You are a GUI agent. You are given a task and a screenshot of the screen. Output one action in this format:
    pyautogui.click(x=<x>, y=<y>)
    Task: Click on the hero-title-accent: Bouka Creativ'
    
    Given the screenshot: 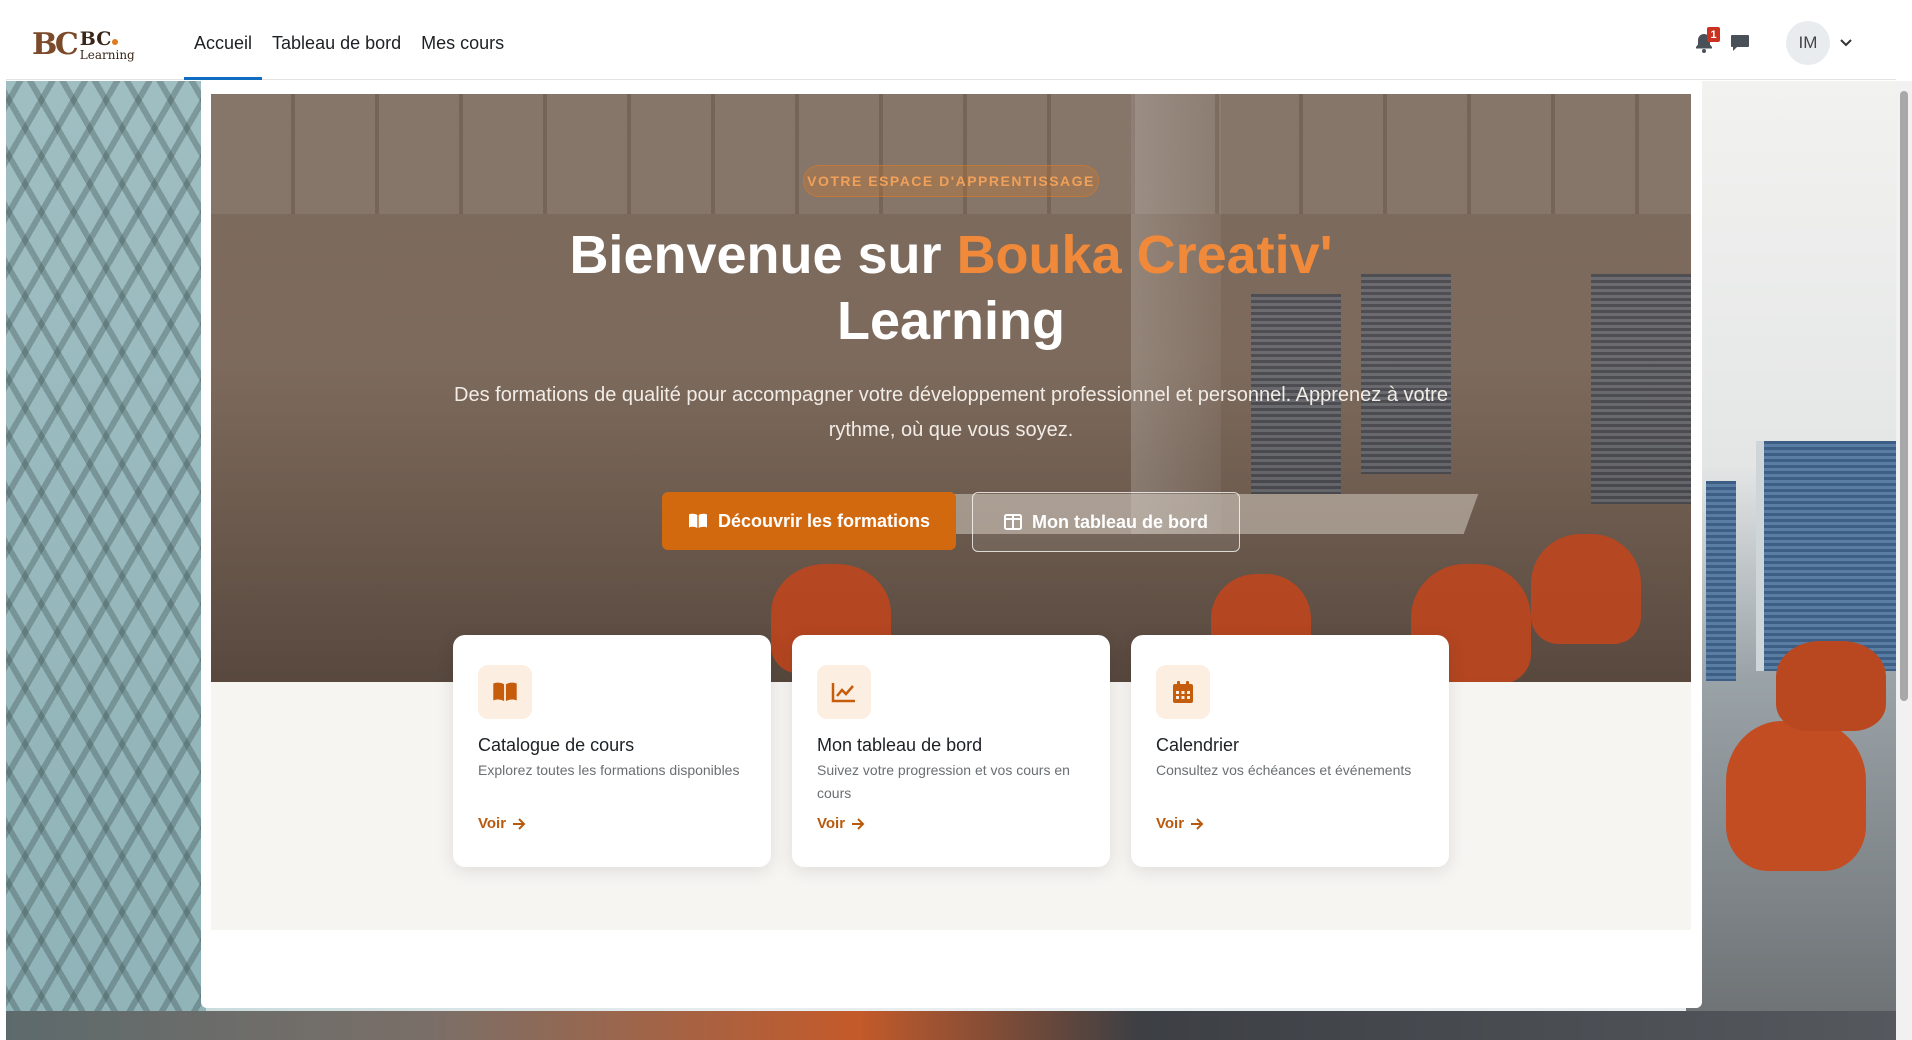 What is the action you would take?
    pyautogui.click(x=1144, y=255)
    